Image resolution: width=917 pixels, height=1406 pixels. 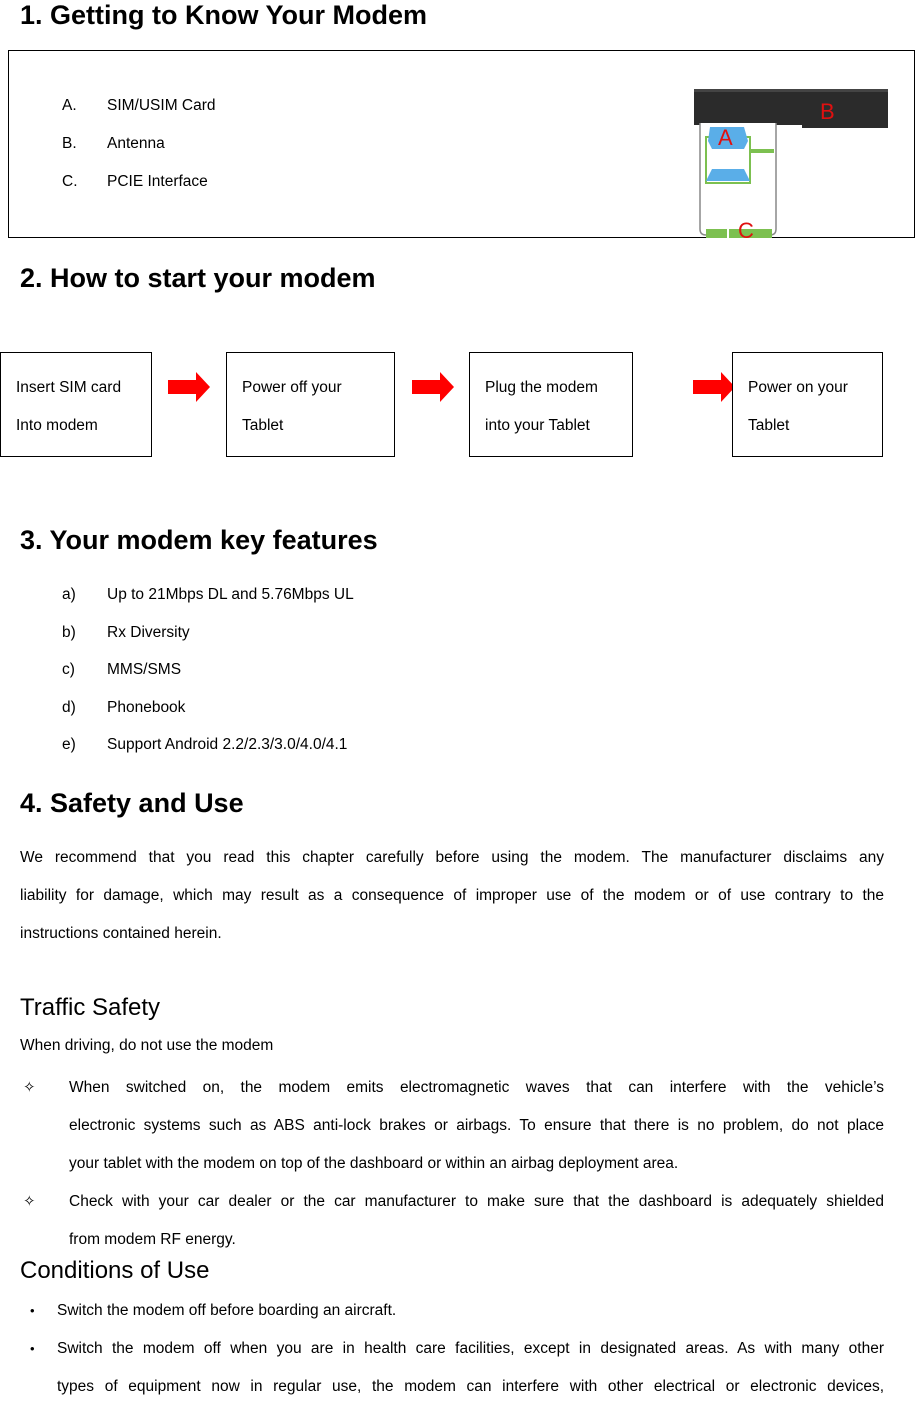 I want to click on part-item: B. Antenna, so click(x=139, y=153).